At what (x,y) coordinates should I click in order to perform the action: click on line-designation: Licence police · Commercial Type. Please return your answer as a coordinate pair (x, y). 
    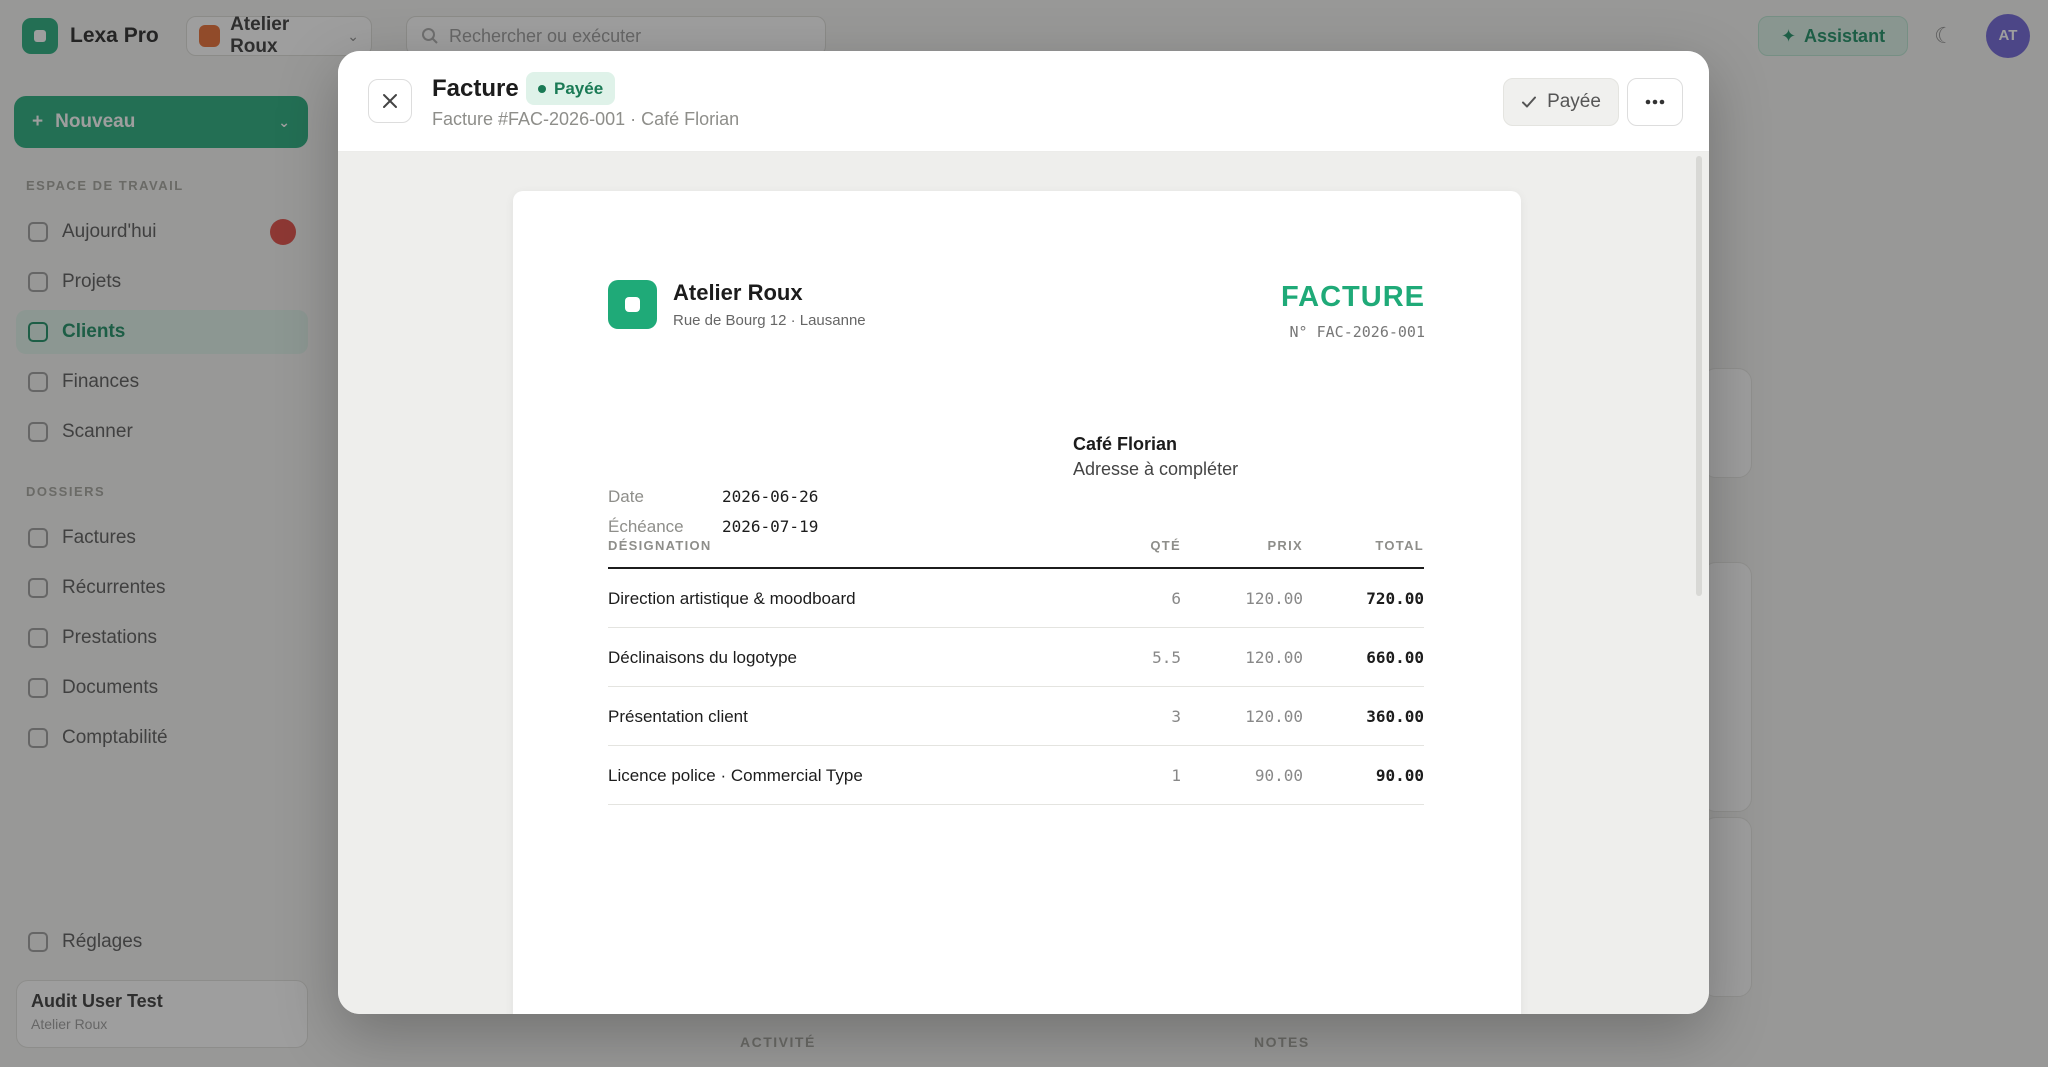
    Looking at the image, I should click on (735, 775).